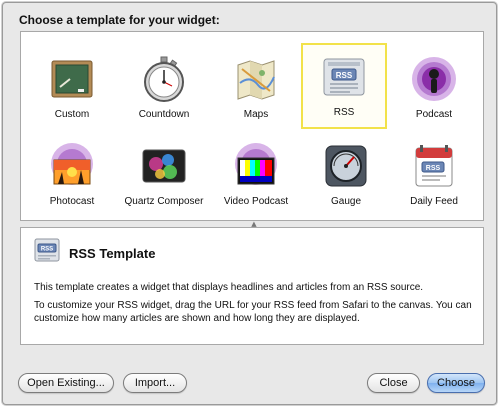 Image resolution: width=500 pixels, height=408 pixels. What do you see at coordinates (164, 114) in the screenshot?
I see `template-label: Countdown` at bounding box center [164, 114].